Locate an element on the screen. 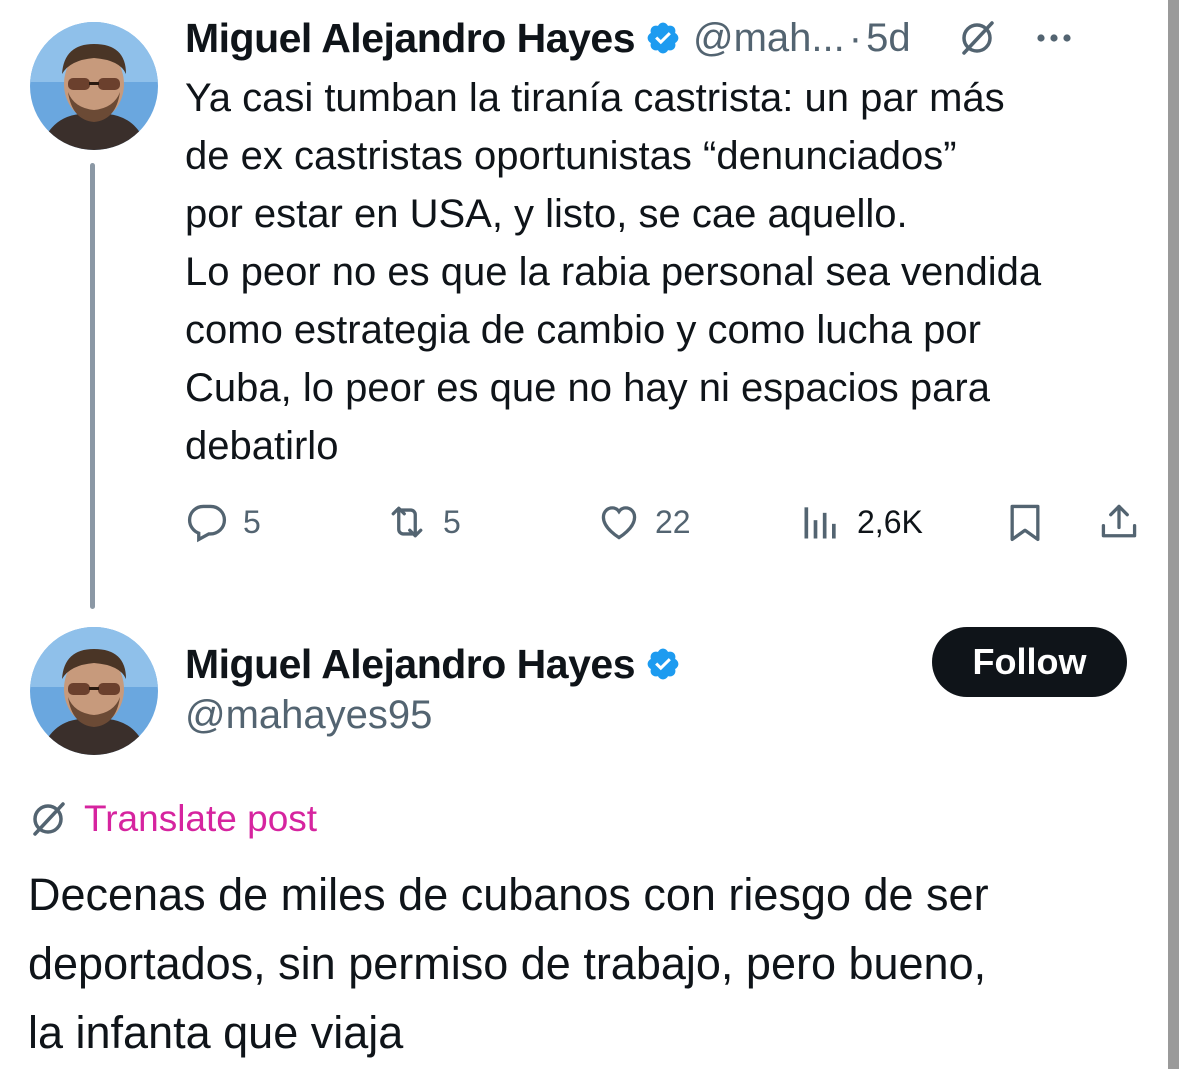 This screenshot has width=1179, height=1069. tweet1-header: Miguel Alejandro Hayes @mah... · 5d is located at coordinates (665, 38).